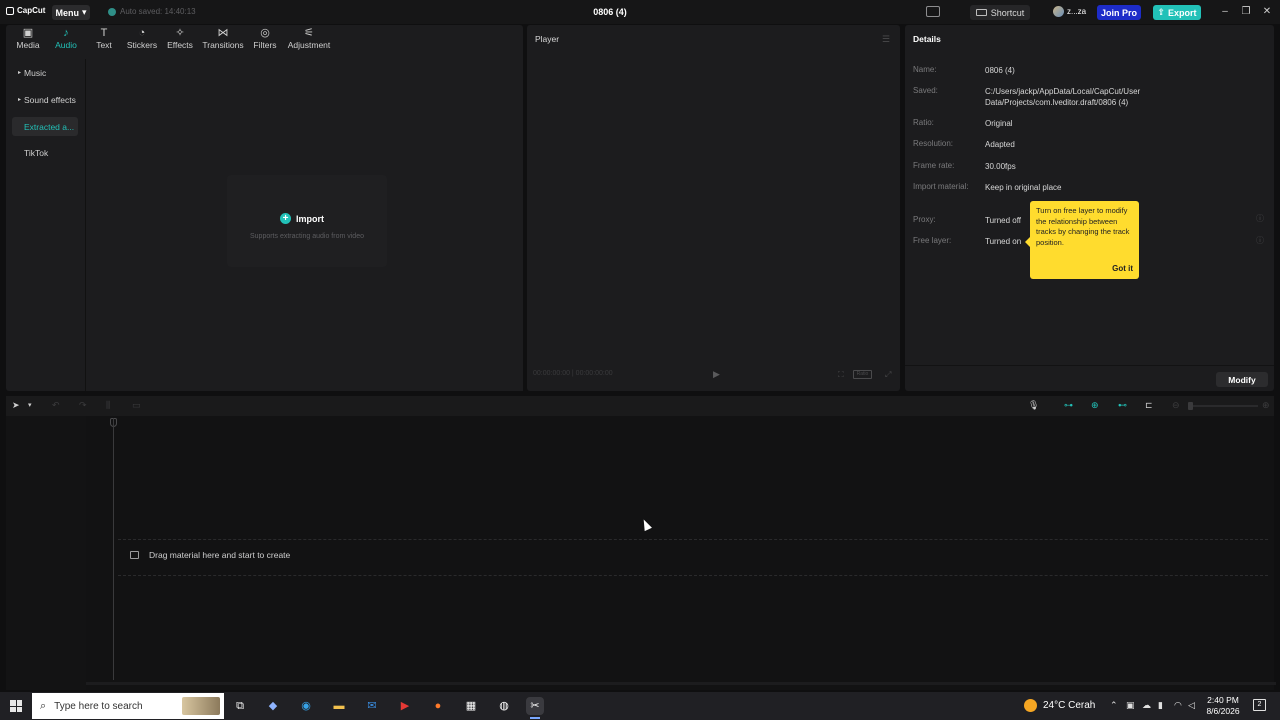  What do you see at coordinates (1178, 705) in the screenshot?
I see `wifi-icon: ◠` at bounding box center [1178, 705].